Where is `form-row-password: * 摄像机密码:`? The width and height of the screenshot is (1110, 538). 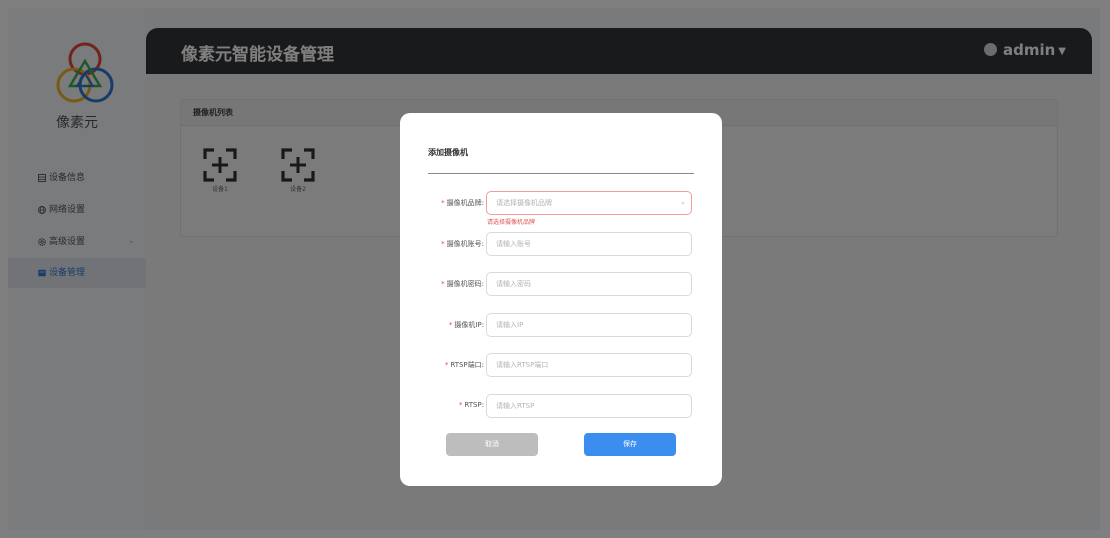
form-row-password: * 摄像机密码: is located at coordinates (561, 284).